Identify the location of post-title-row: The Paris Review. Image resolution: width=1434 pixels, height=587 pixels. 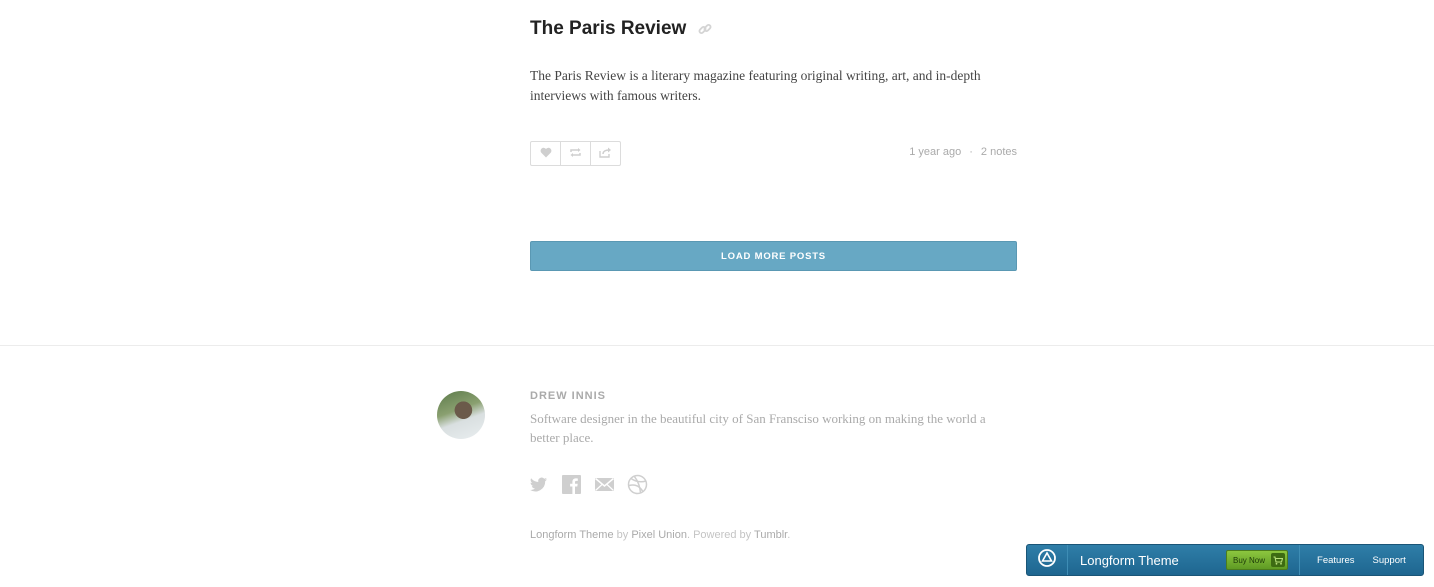
(621, 29).